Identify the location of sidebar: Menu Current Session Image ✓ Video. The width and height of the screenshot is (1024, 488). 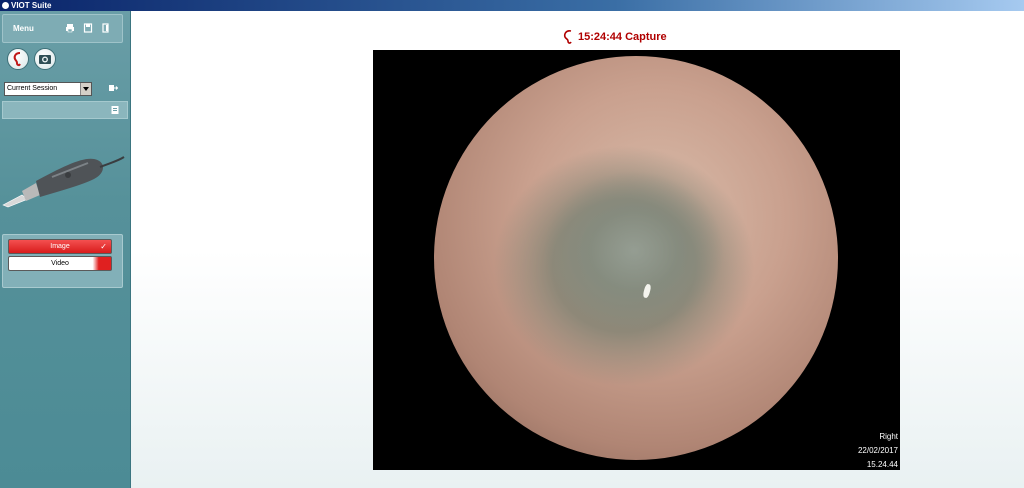
(65, 249).